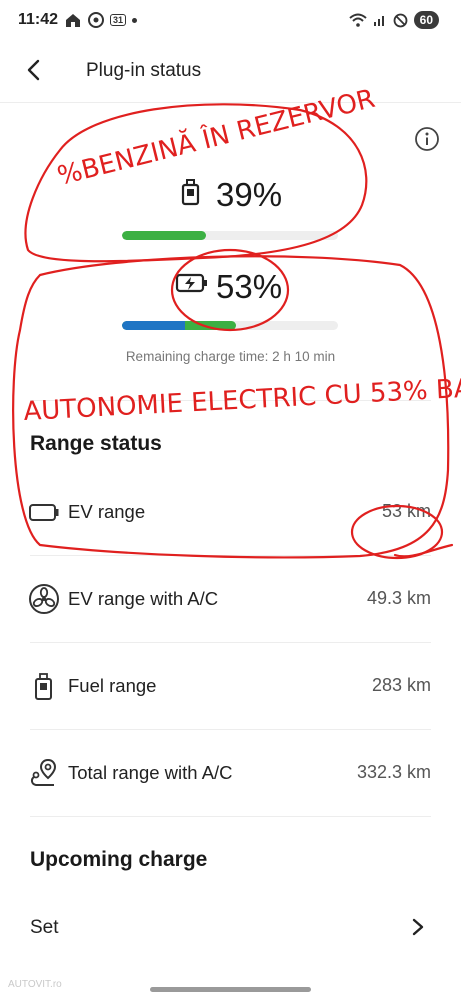 The height and width of the screenshot is (999, 461). I want to click on range-label: EV range with A/C, so click(143, 598).